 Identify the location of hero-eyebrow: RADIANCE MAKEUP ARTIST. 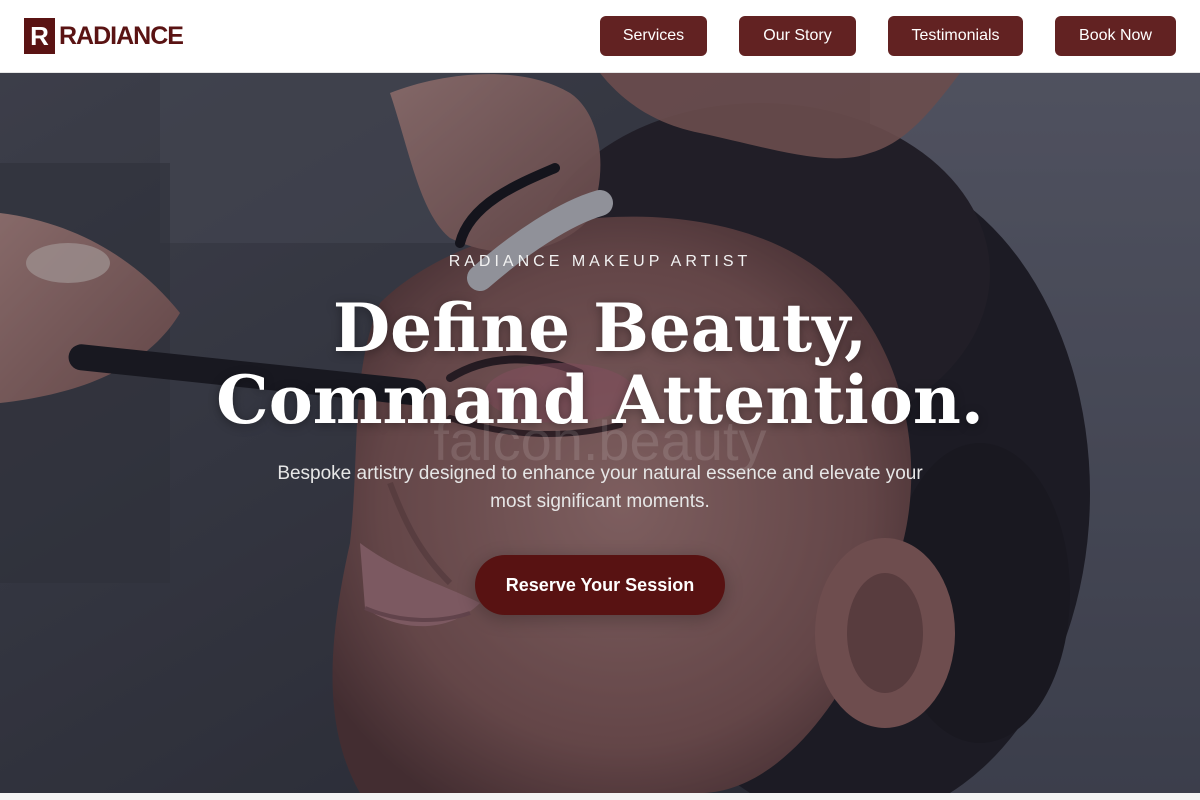
(600, 261).